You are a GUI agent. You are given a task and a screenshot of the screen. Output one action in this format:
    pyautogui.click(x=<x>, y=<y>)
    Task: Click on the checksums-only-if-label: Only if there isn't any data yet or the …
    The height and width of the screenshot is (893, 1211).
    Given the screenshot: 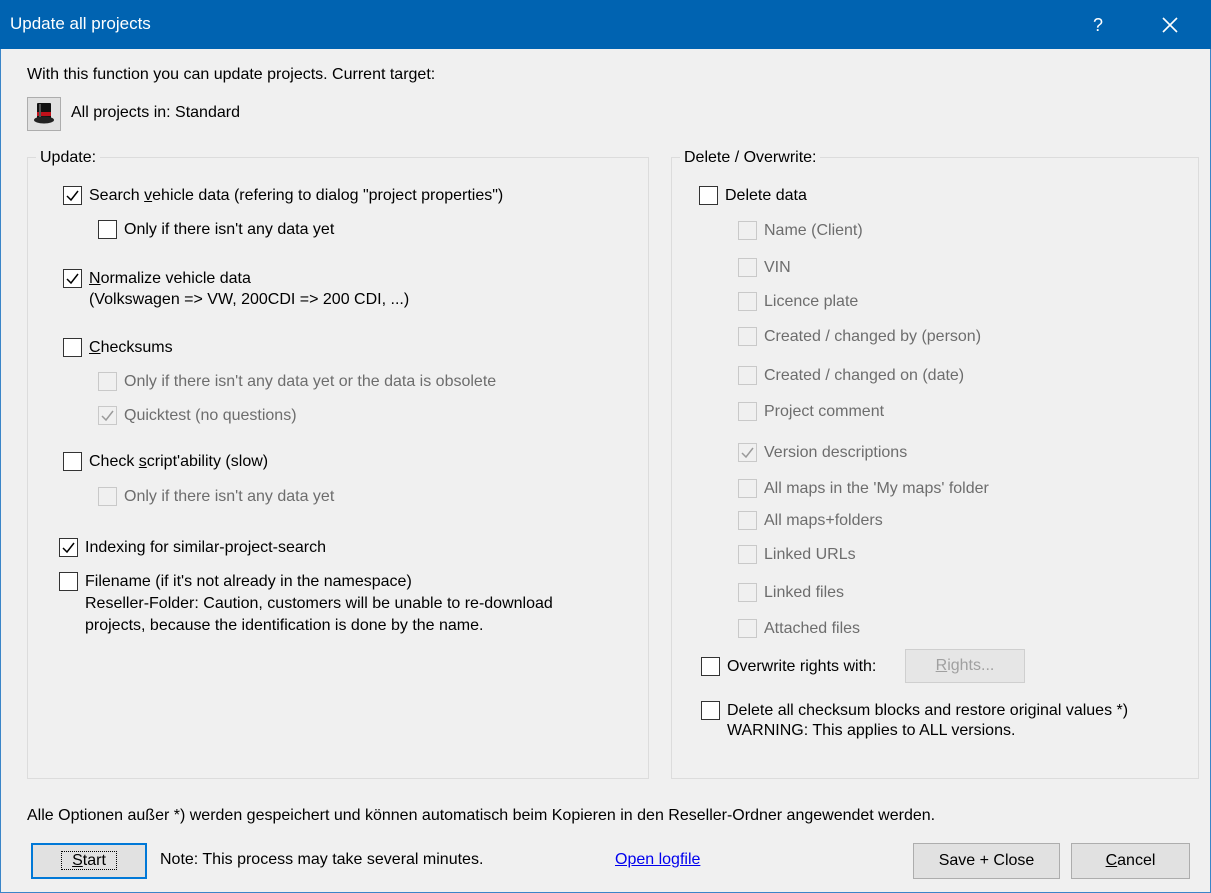 What is the action you would take?
    pyautogui.click(x=310, y=381)
    